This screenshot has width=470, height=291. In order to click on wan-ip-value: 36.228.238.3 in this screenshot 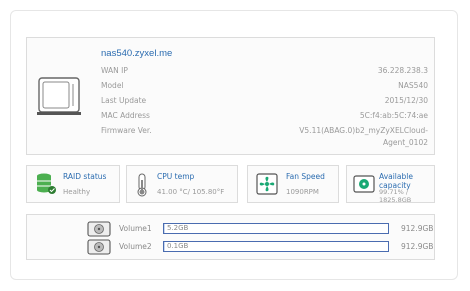, I will do `click(402, 70)`.